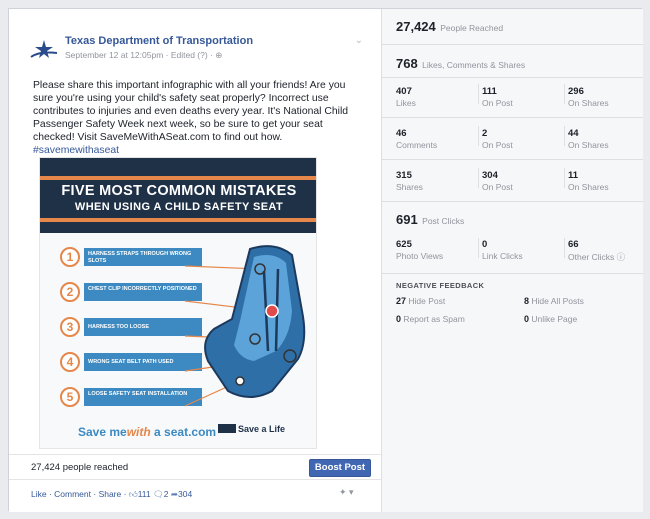 The height and width of the screenshot is (519, 650). Describe the element at coordinates (588, 145) in the screenshot. I see `comments-on-shares-label: On Shares` at that location.